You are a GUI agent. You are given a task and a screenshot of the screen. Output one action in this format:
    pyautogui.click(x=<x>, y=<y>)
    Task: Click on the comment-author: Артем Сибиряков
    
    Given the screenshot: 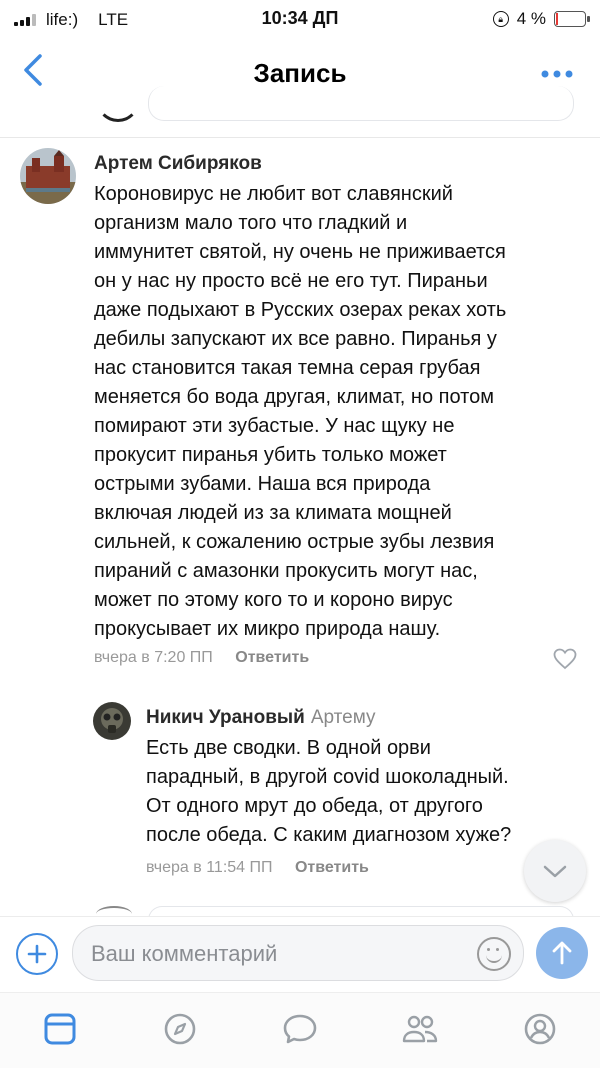 What is the action you would take?
    pyautogui.click(x=178, y=164)
    